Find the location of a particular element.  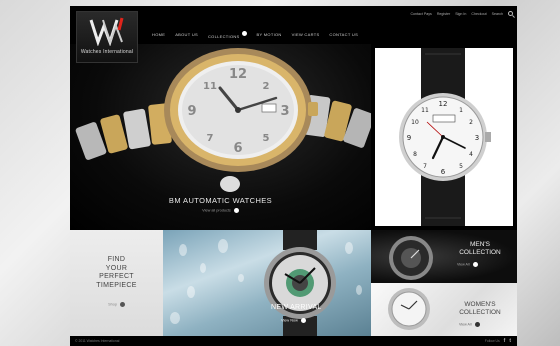

nav-item-contact-us: CONTACT US is located at coordinates (343, 34).